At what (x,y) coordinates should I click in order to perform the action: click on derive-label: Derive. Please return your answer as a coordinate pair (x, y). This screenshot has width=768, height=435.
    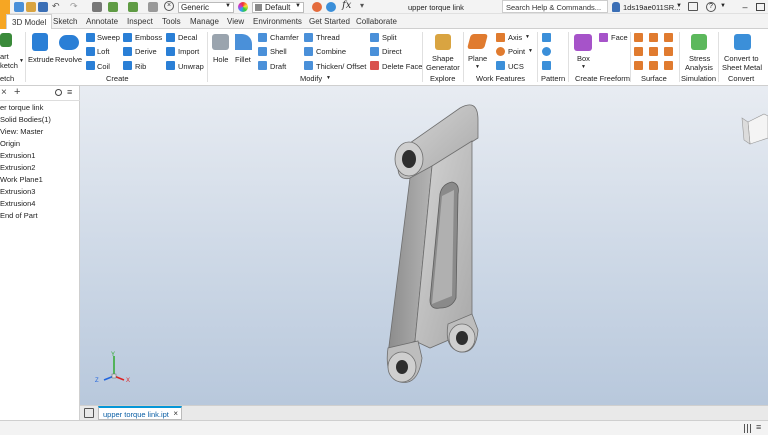
    Looking at the image, I should click on (146, 51).